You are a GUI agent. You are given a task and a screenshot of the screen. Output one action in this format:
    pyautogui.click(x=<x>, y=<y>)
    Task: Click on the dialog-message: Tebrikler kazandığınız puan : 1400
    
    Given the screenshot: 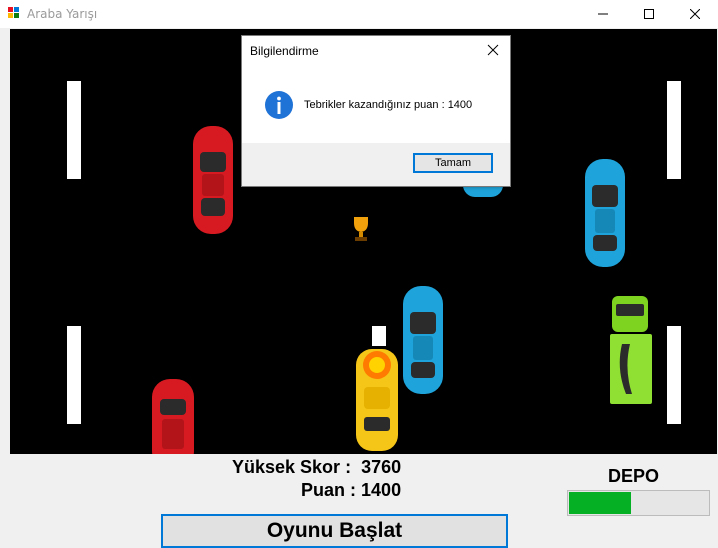 What is the action you would take?
    pyautogui.click(x=388, y=105)
    